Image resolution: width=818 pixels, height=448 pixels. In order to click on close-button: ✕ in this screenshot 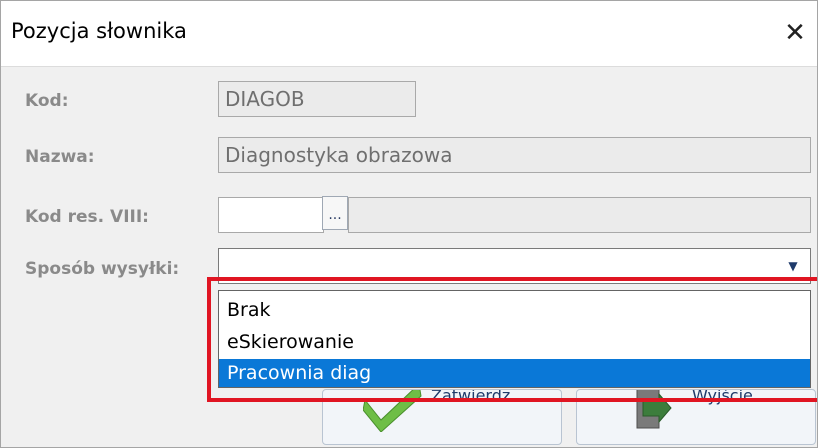, I will do `click(795, 33)`.